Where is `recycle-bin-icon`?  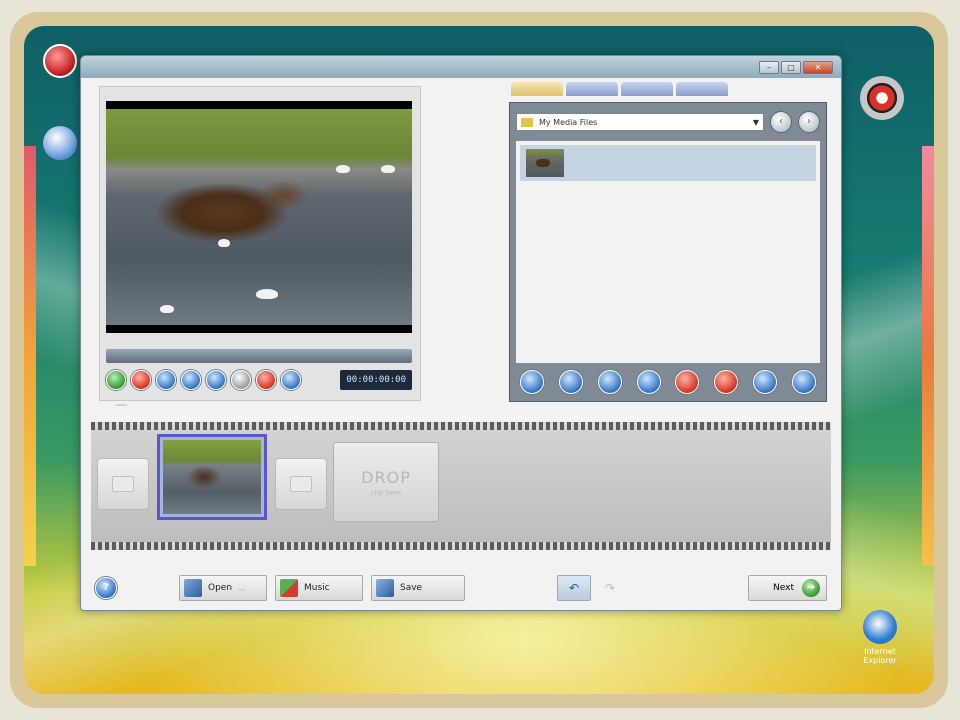
recycle-bin-icon is located at coordinates (60, 62).